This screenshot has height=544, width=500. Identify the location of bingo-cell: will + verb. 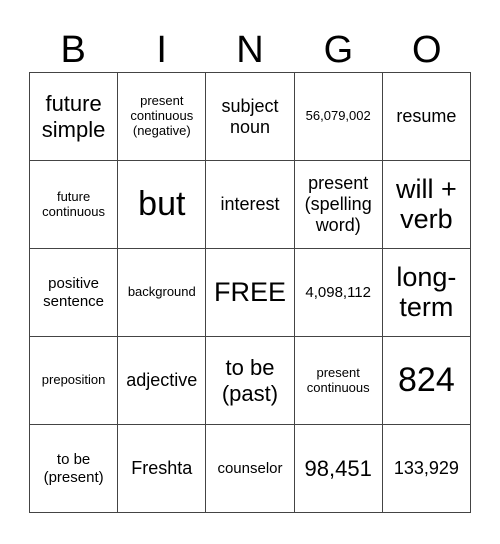
(426, 205).